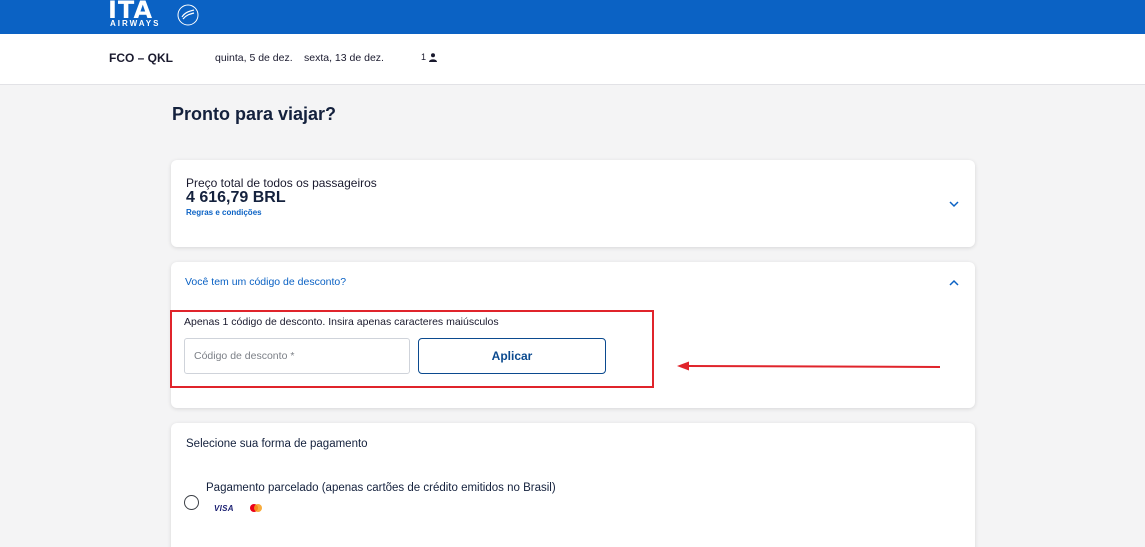 Image resolution: width=1145 pixels, height=547 pixels. I want to click on installment-radio, so click(191, 502).